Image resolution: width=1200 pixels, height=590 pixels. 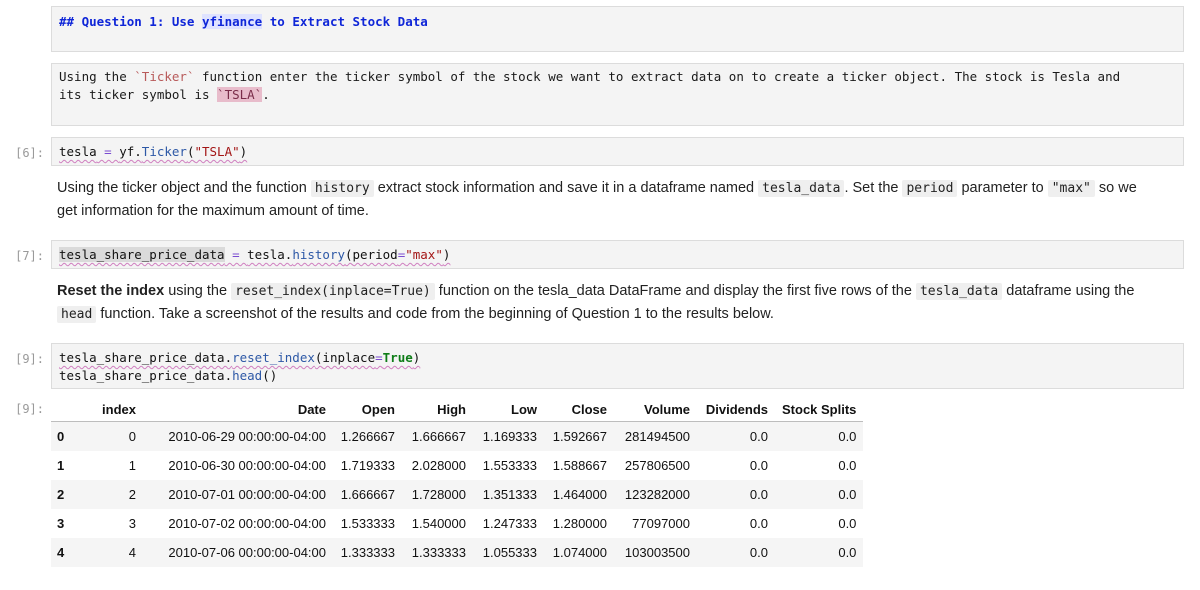 What do you see at coordinates (367, 465) in the screenshot?
I see `cell-open: 1.719333` at bounding box center [367, 465].